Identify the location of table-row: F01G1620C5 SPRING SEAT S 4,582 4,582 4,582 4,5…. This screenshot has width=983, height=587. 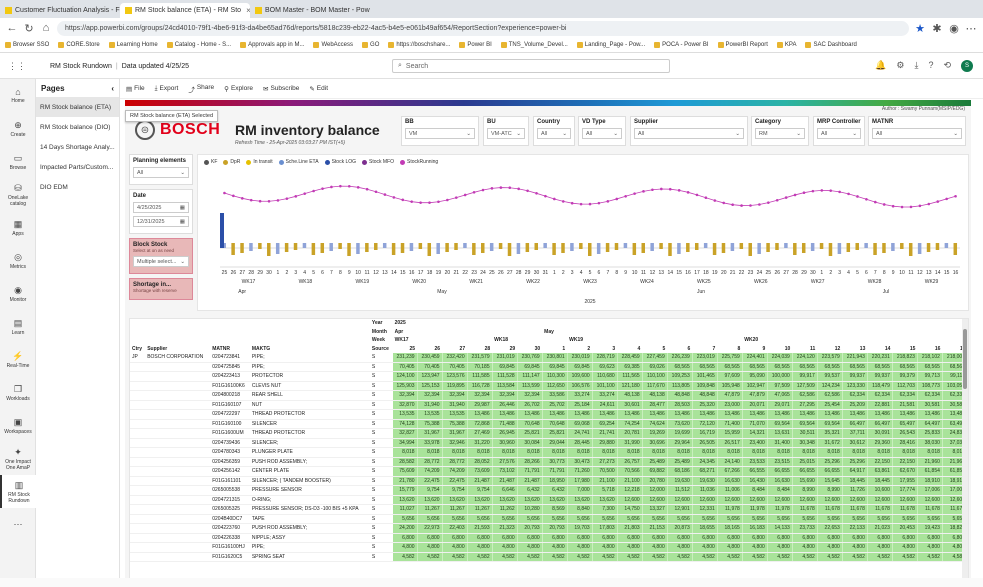
(549, 557).